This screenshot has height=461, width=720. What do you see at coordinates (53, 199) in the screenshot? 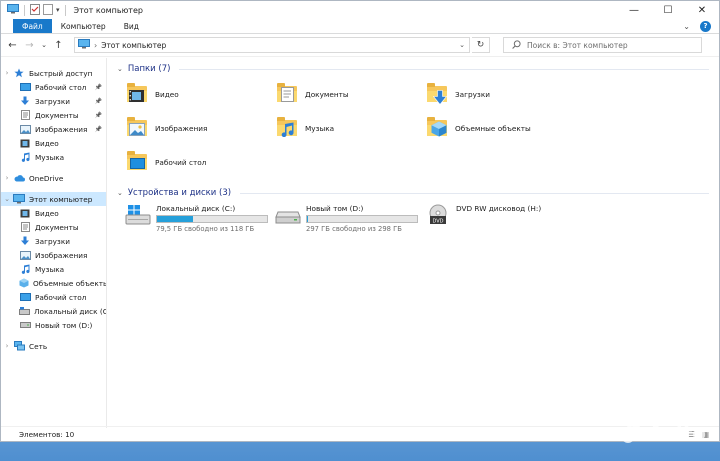
I see `nav-this-pc: ⌄ Этот компьютер` at bounding box center [53, 199].